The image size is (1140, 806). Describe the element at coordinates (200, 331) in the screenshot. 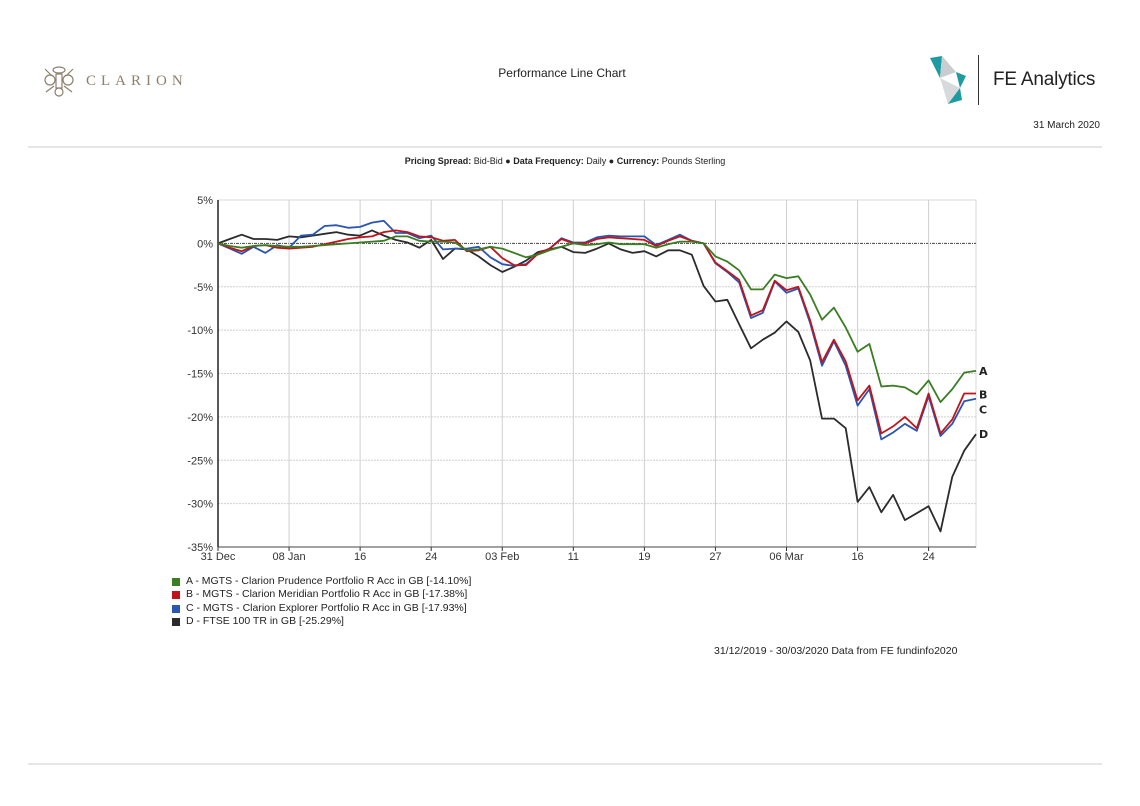

I see `y-tick-label: -10%` at that location.